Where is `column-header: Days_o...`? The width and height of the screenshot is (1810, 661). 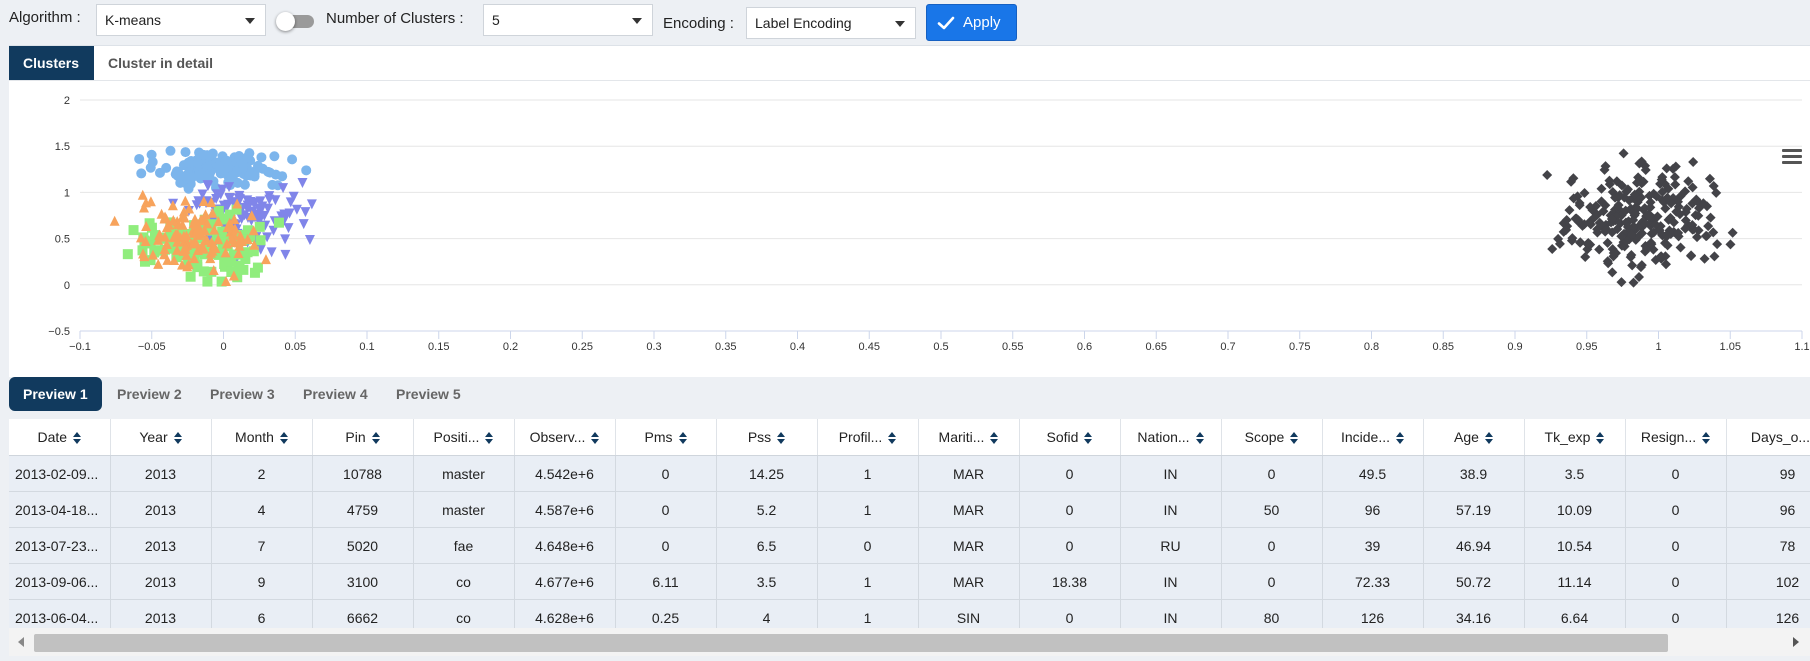 column-header: Days_o... is located at coordinates (1768, 437).